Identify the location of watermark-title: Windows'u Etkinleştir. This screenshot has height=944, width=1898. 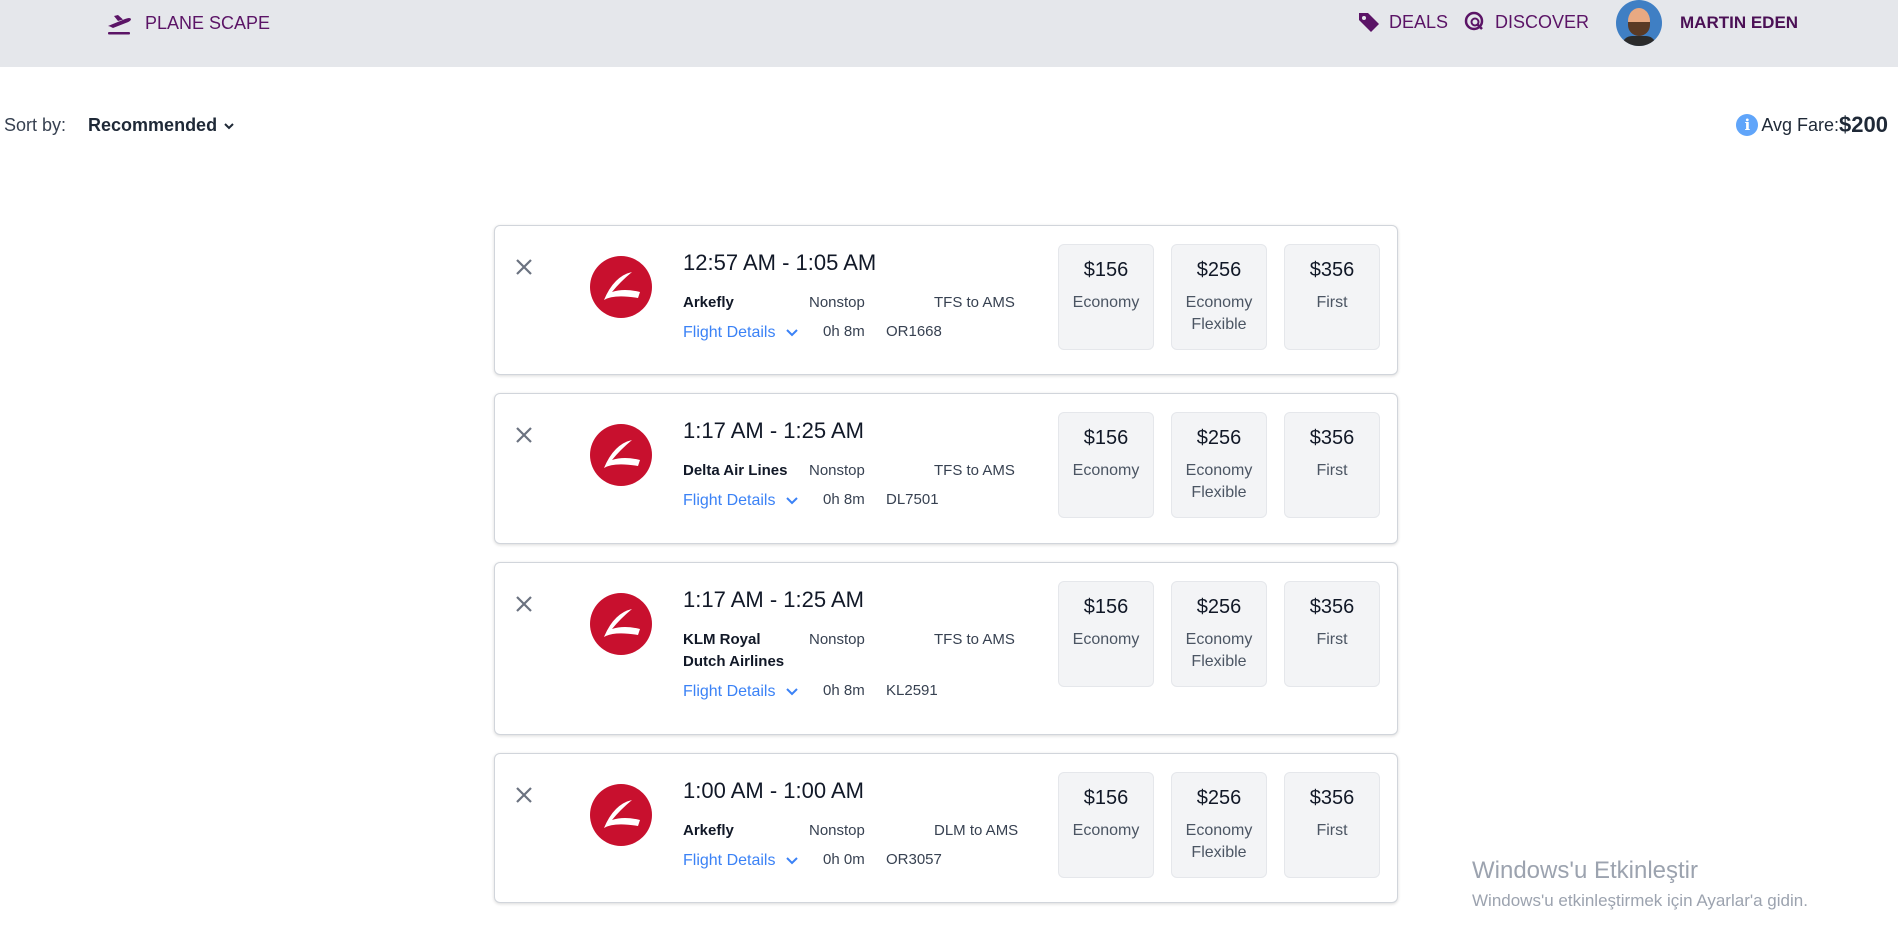
(1585, 870).